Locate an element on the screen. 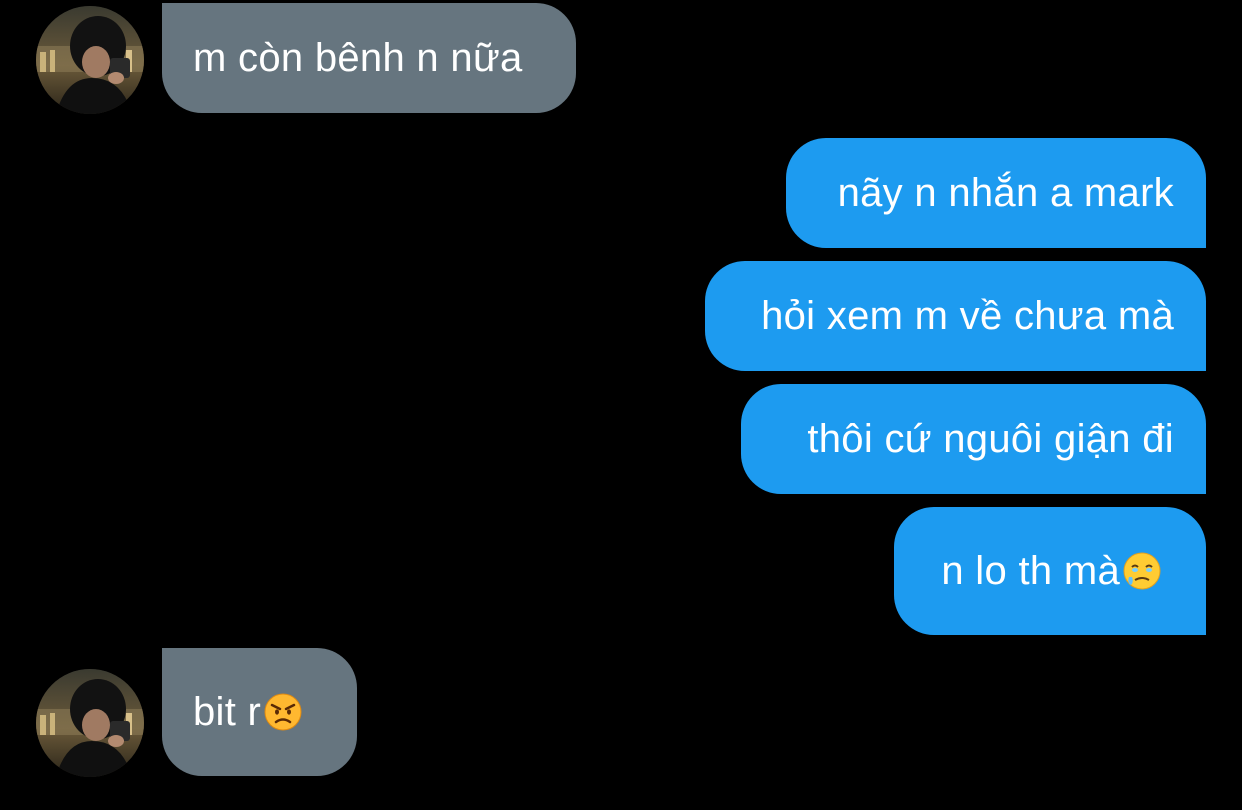  outgoing-message-bubble: thôi cứ nguôi giận đi is located at coordinates (973, 439).